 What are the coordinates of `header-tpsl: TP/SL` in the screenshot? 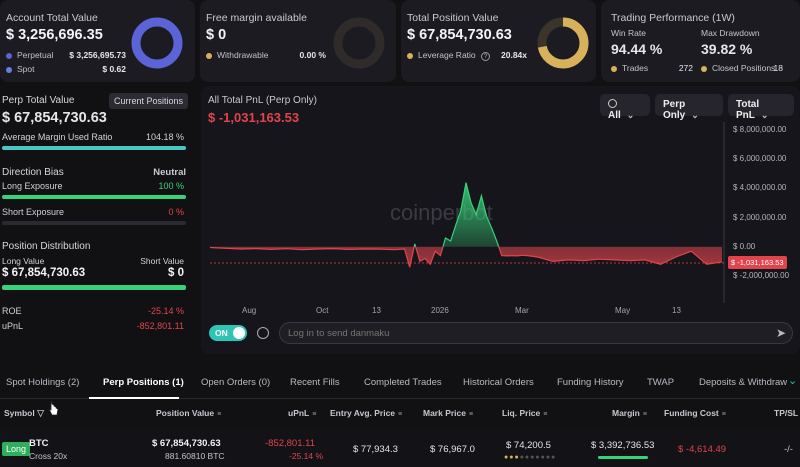 It's located at (786, 413).